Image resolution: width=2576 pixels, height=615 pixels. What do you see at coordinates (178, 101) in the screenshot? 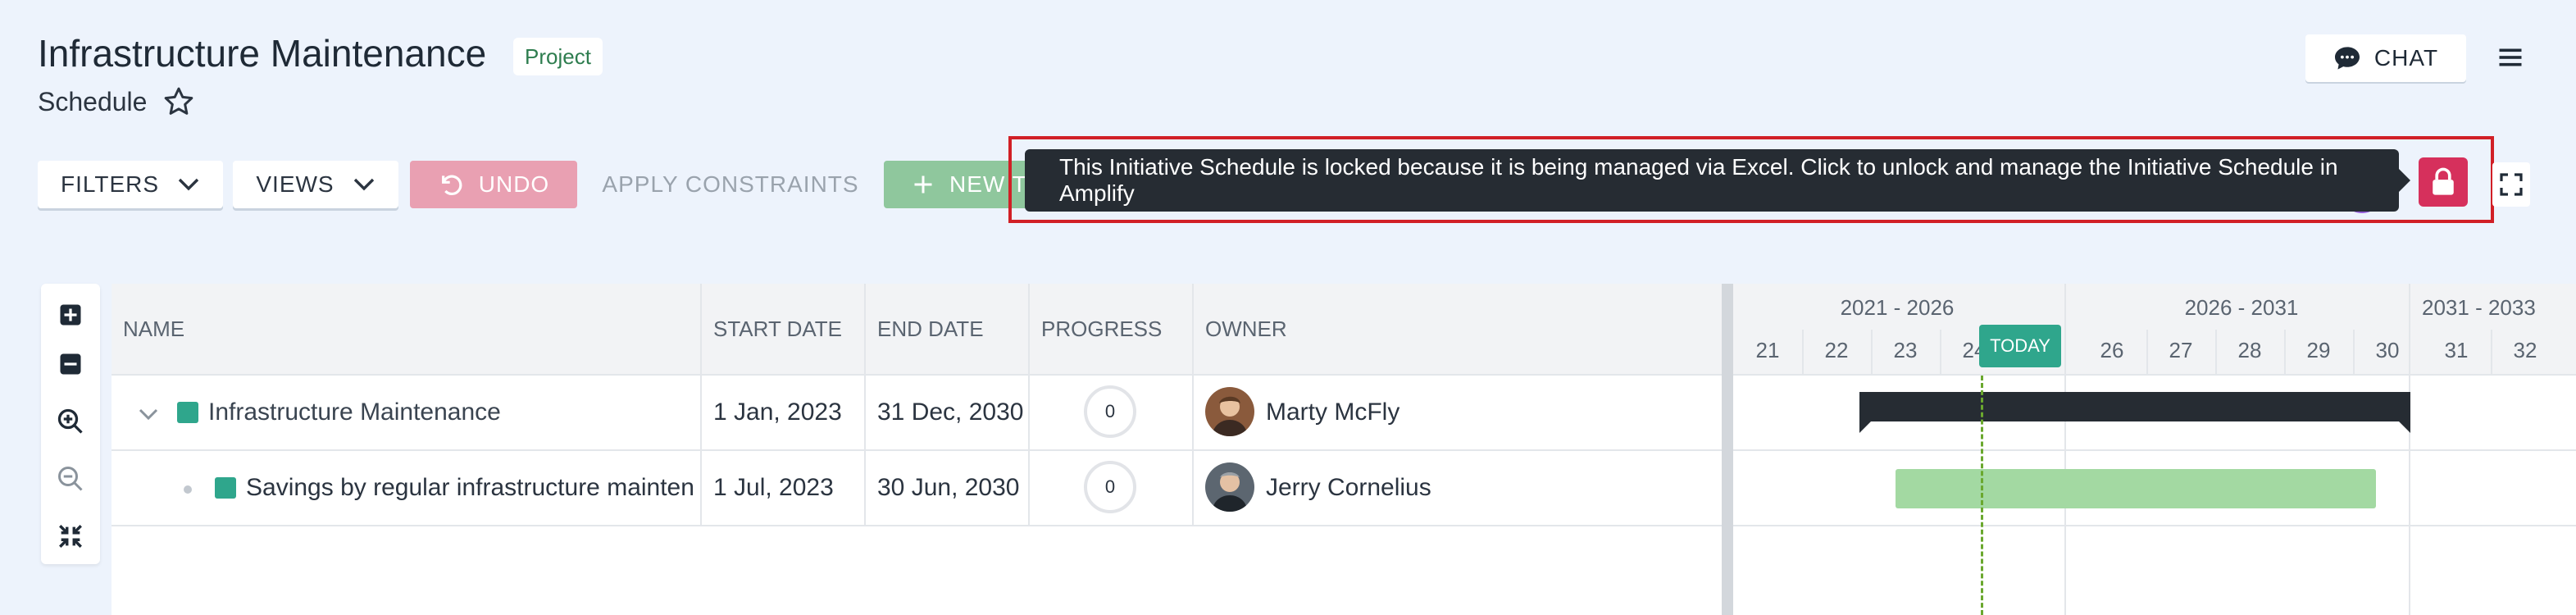
I see `star-icon` at bounding box center [178, 101].